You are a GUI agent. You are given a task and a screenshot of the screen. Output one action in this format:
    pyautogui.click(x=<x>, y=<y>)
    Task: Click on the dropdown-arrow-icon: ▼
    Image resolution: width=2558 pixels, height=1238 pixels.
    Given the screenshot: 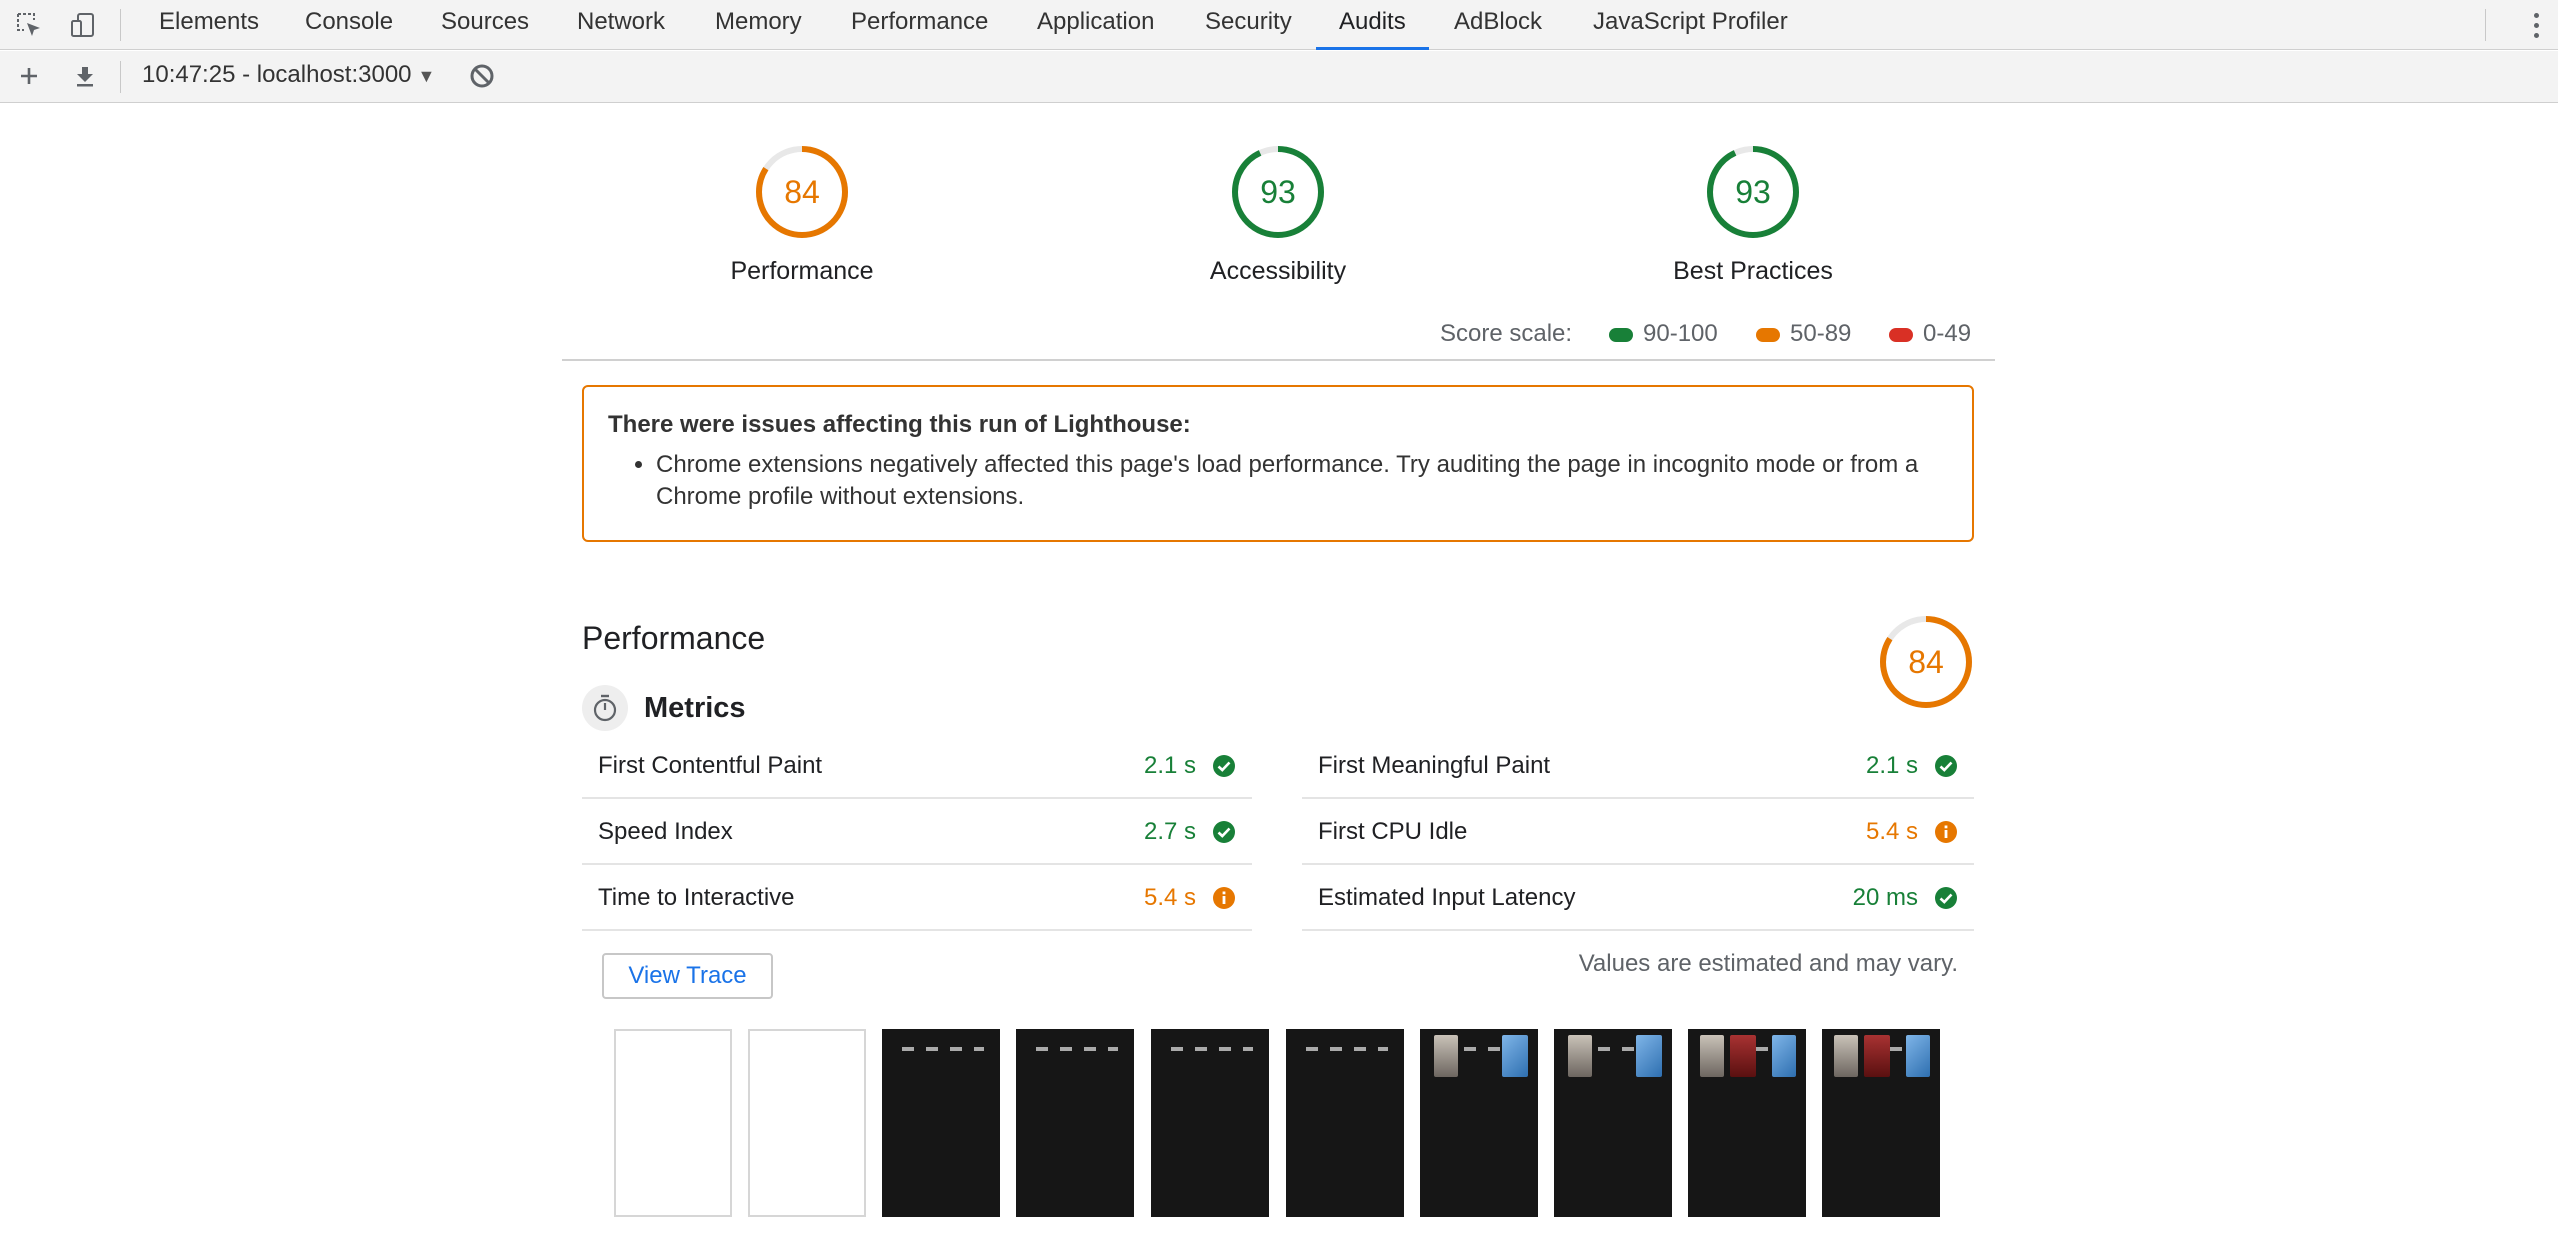 What is the action you would take?
    pyautogui.click(x=426, y=76)
    